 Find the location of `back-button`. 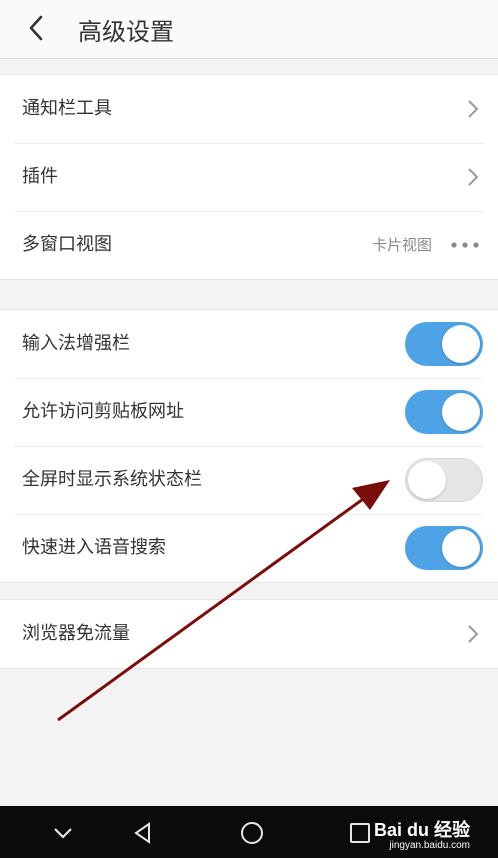

back-button is located at coordinates (36, 28).